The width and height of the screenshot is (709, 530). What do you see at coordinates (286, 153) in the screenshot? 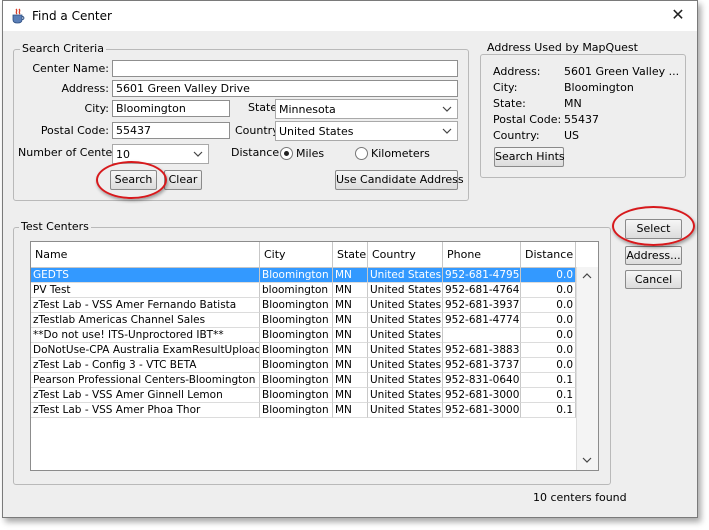
I see `miles-radio` at bounding box center [286, 153].